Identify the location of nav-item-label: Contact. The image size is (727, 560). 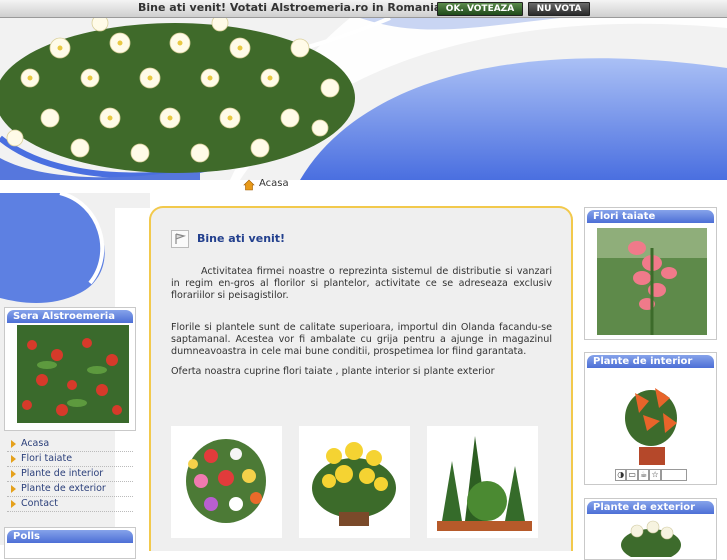
(39, 503).